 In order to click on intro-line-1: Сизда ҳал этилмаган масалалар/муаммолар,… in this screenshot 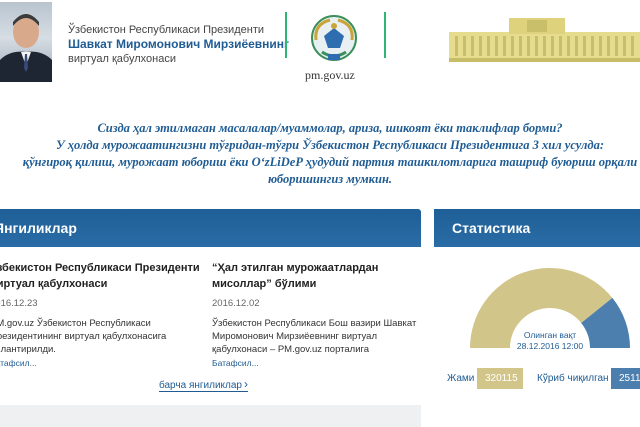, I will do `click(330, 128)`.